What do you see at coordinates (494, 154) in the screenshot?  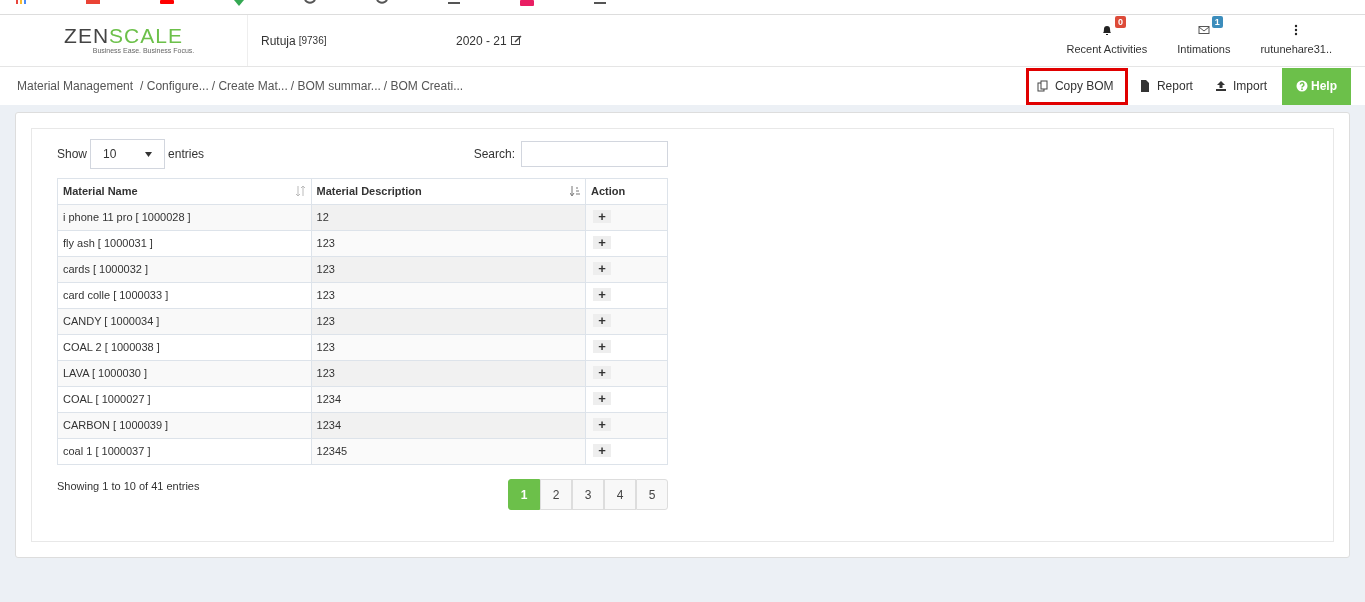 I see `search-label: Search:` at bounding box center [494, 154].